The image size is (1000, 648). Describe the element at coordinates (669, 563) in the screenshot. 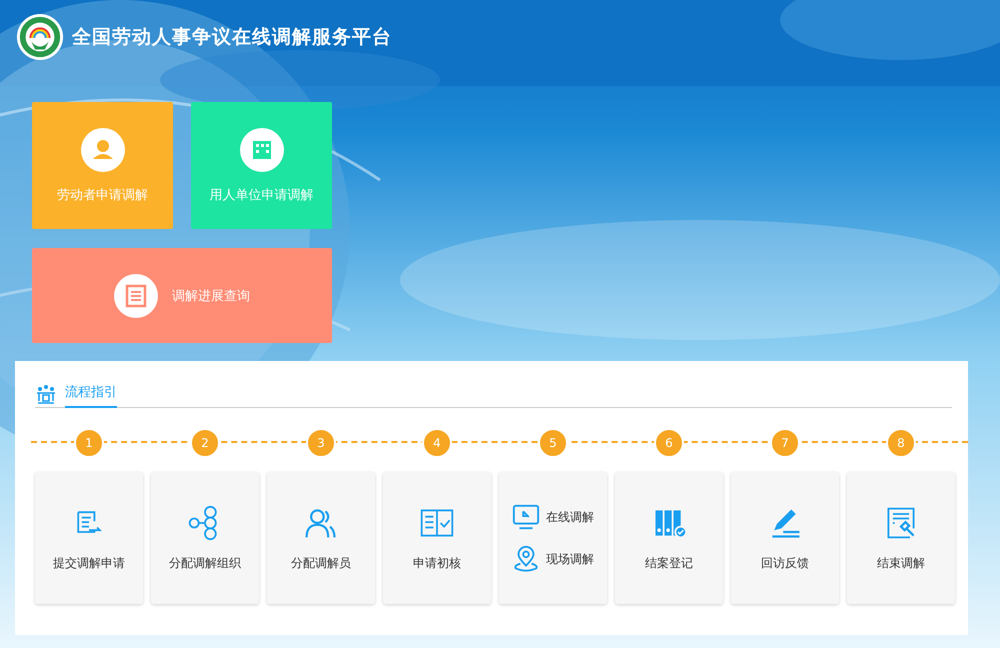

I see `step-label: 结案登记` at that location.